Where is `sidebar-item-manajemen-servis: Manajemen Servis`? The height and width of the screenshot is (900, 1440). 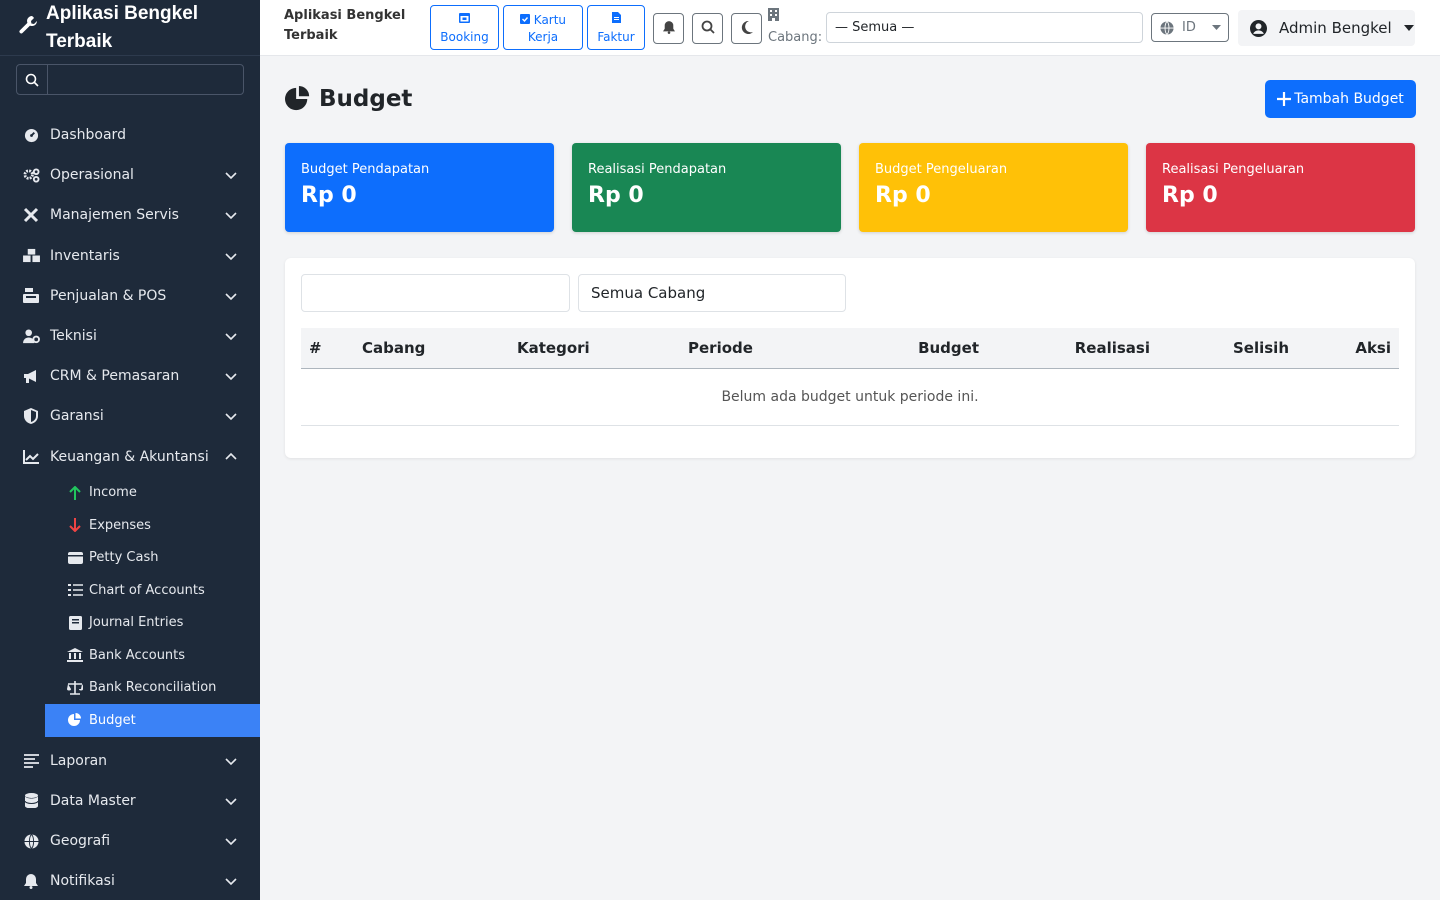
sidebar-item-manajemen-servis: Manajemen Servis is located at coordinates (130, 215).